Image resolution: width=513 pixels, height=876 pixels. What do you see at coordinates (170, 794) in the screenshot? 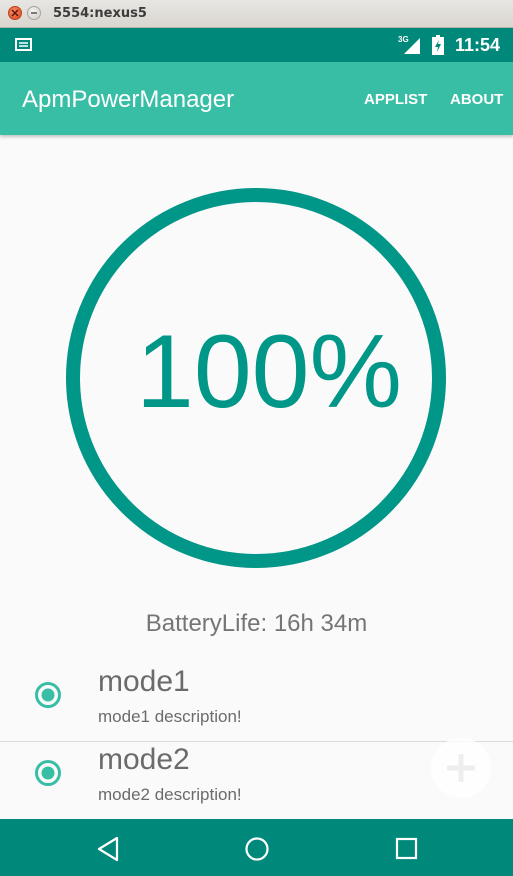
I see `mode-description: mode2 description!` at bounding box center [170, 794].